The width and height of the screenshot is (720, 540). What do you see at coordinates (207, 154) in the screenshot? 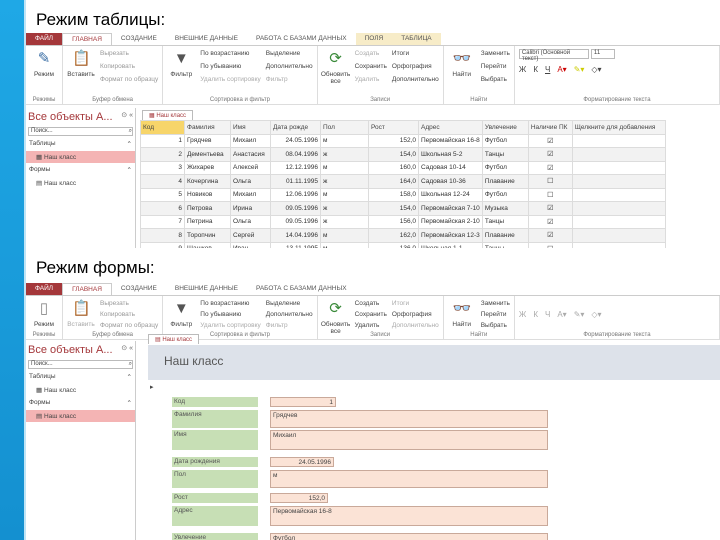
I see `table-cell: Дементьева` at bounding box center [207, 154].